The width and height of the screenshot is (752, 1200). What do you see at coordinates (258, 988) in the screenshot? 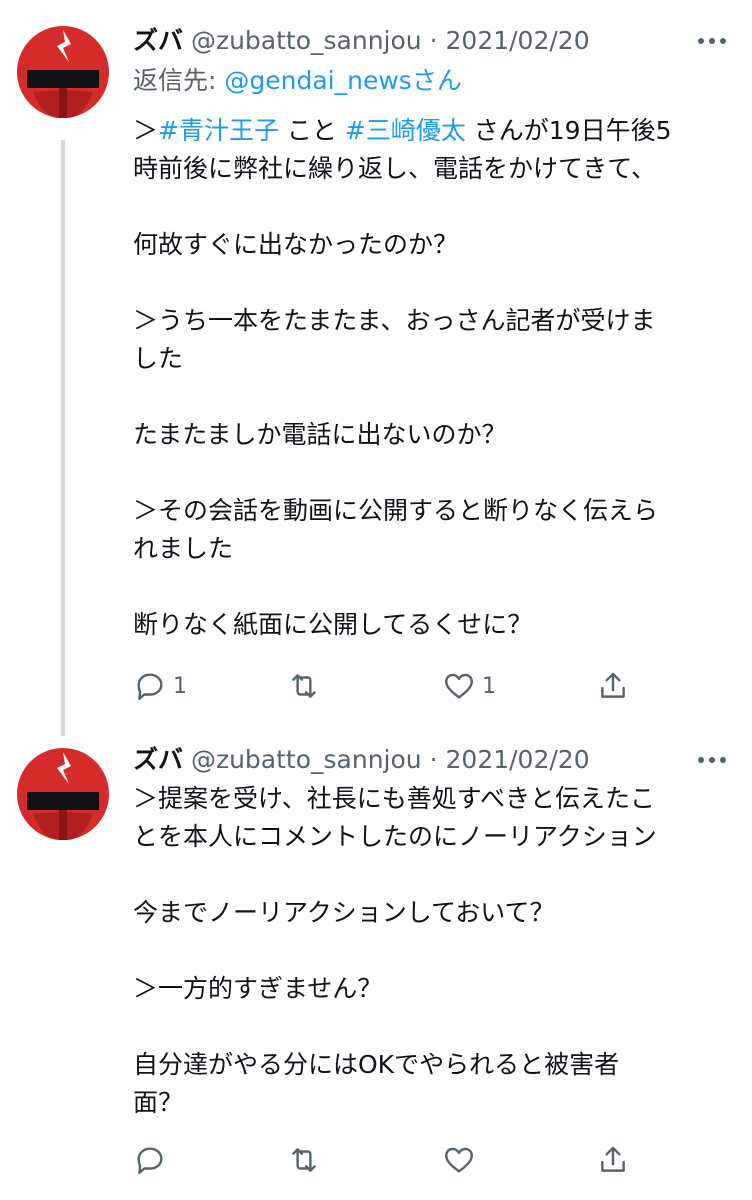
I see `text-line: ＞一方的すぎません？` at bounding box center [258, 988].